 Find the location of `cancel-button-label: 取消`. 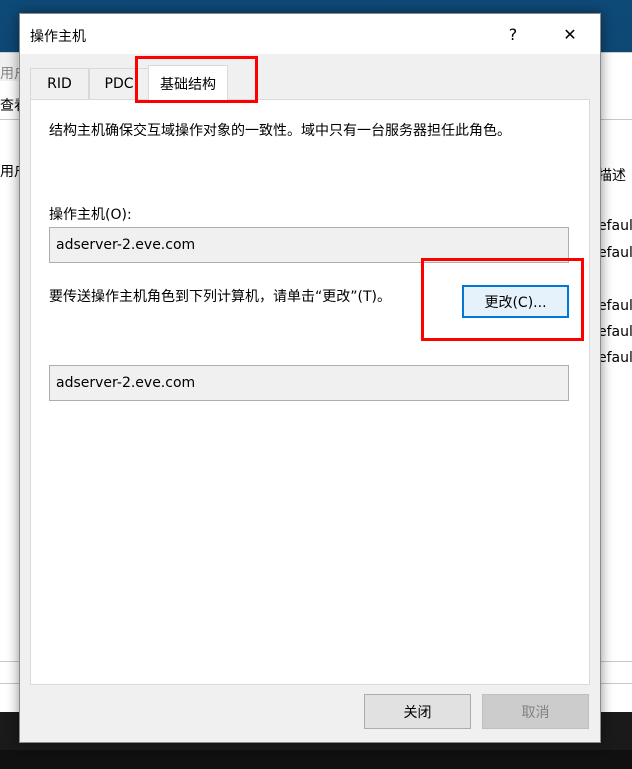

cancel-button-label: 取消 is located at coordinates (535, 712).